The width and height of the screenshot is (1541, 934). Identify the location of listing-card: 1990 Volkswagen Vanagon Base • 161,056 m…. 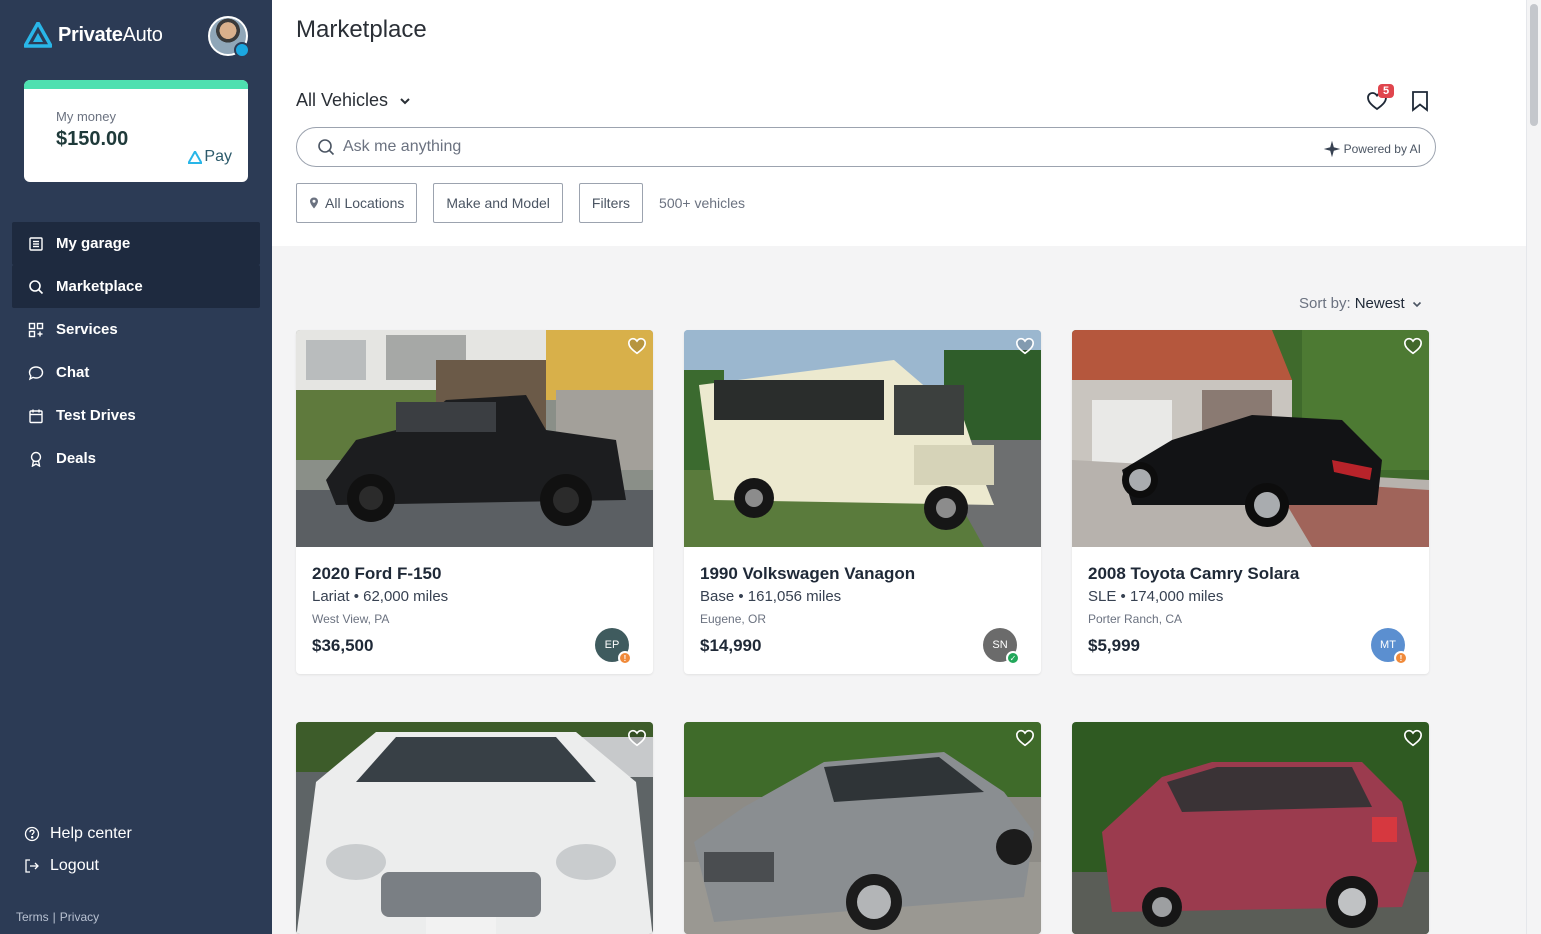
(862, 502).